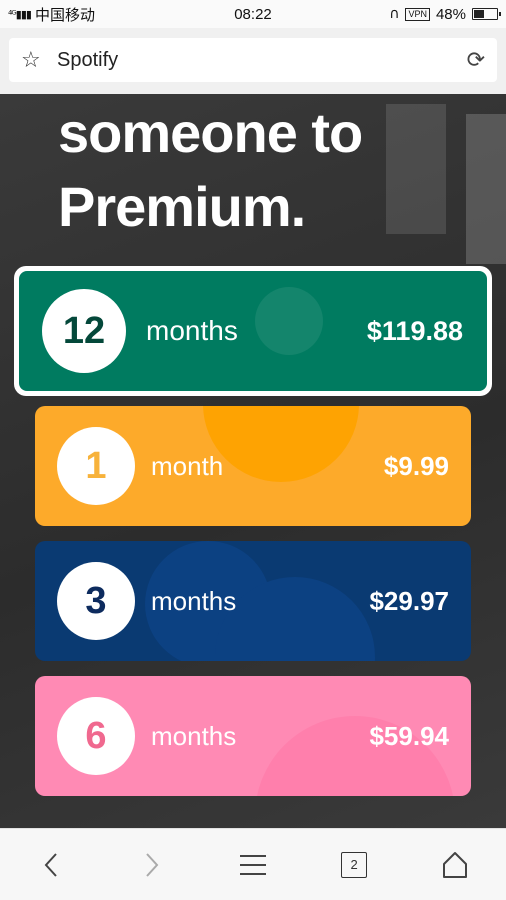 The width and height of the screenshot is (506, 900). What do you see at coordinates (259, 60) in the screenshot?
I see `url-text: Spotify` at bounding box center [259, 60].